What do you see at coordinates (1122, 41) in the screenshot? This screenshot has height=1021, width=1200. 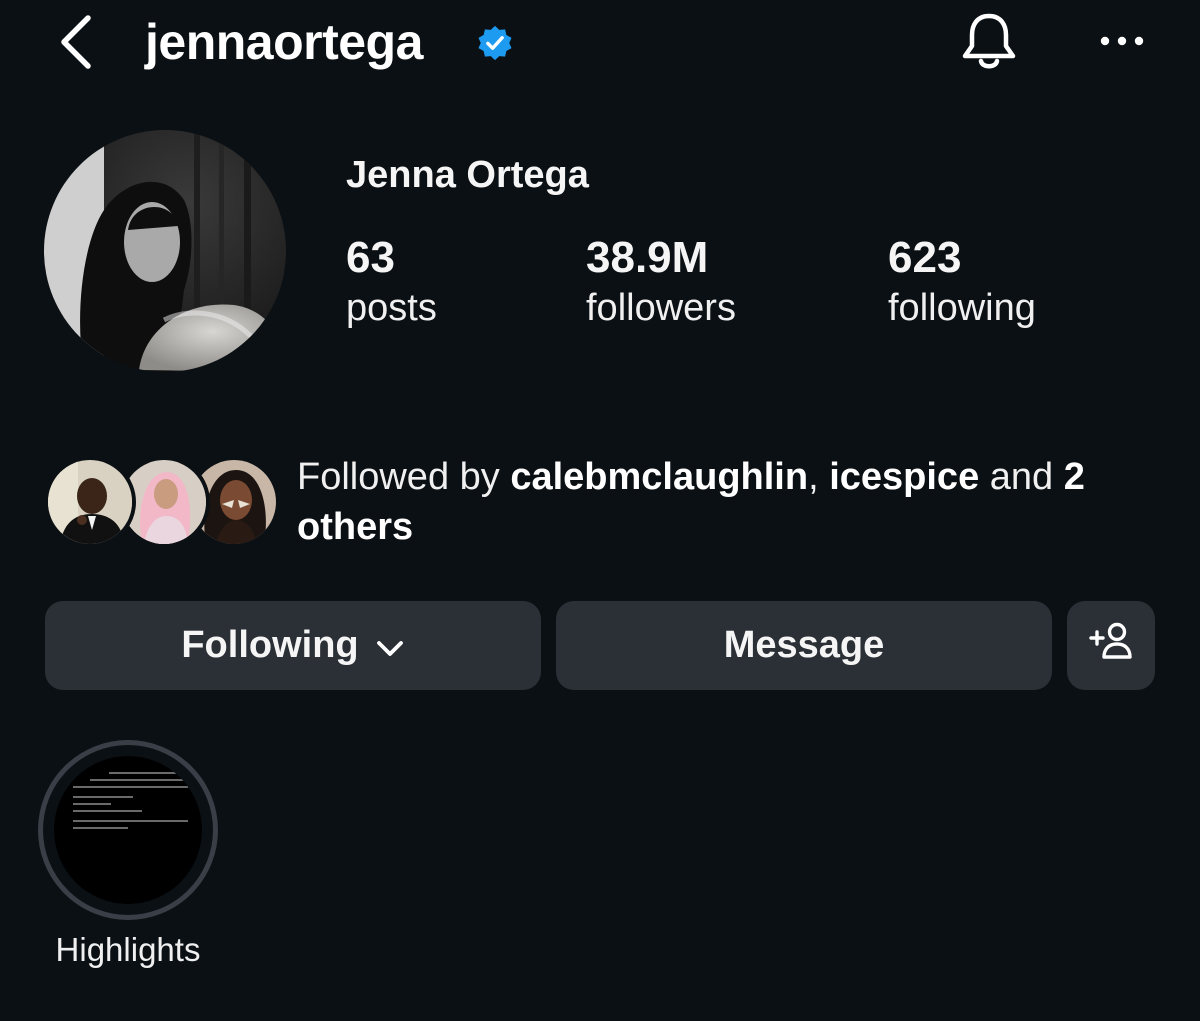 I see `more-dots-icon` at bounding box center [1122, 41].